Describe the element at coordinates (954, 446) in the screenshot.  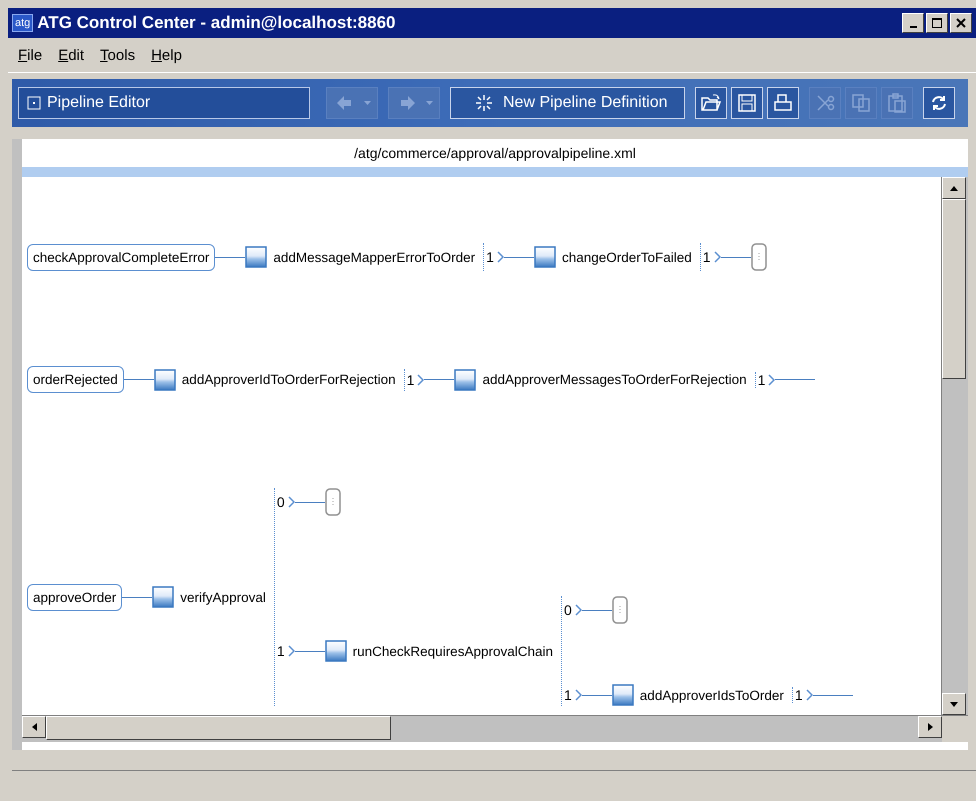
I see `vertical-scrollbar` at that location.